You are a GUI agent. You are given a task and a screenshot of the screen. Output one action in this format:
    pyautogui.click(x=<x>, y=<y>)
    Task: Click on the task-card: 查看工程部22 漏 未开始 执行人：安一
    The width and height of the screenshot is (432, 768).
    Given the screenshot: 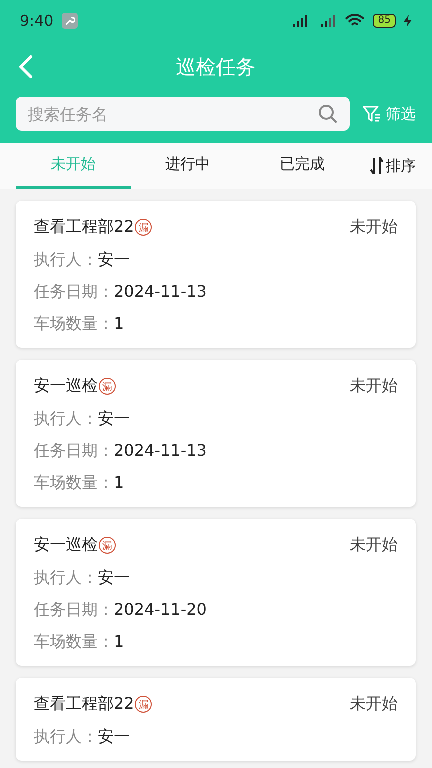 What is the action you would take?
    pyautogui.click(x=216, y=719)
    